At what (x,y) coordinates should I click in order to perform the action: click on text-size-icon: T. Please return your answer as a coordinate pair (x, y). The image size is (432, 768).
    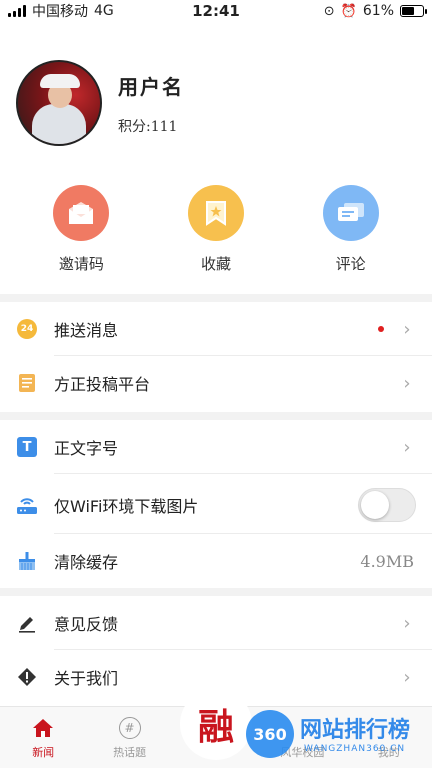
    Looking at the image, I should click on (27, 447).